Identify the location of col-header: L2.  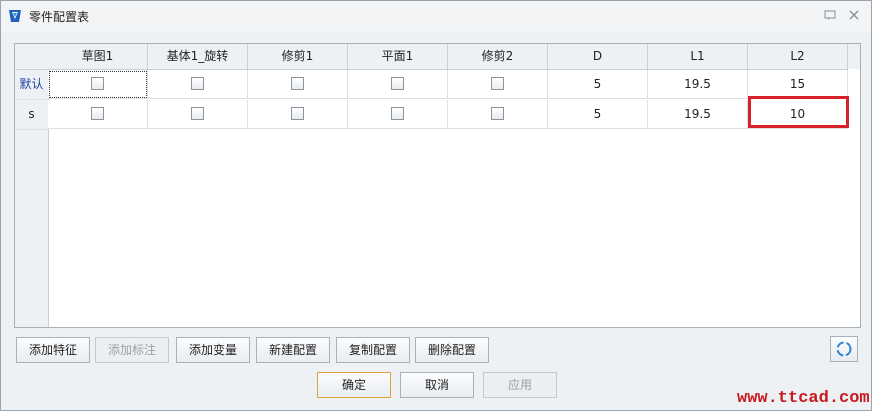
(798, 57).